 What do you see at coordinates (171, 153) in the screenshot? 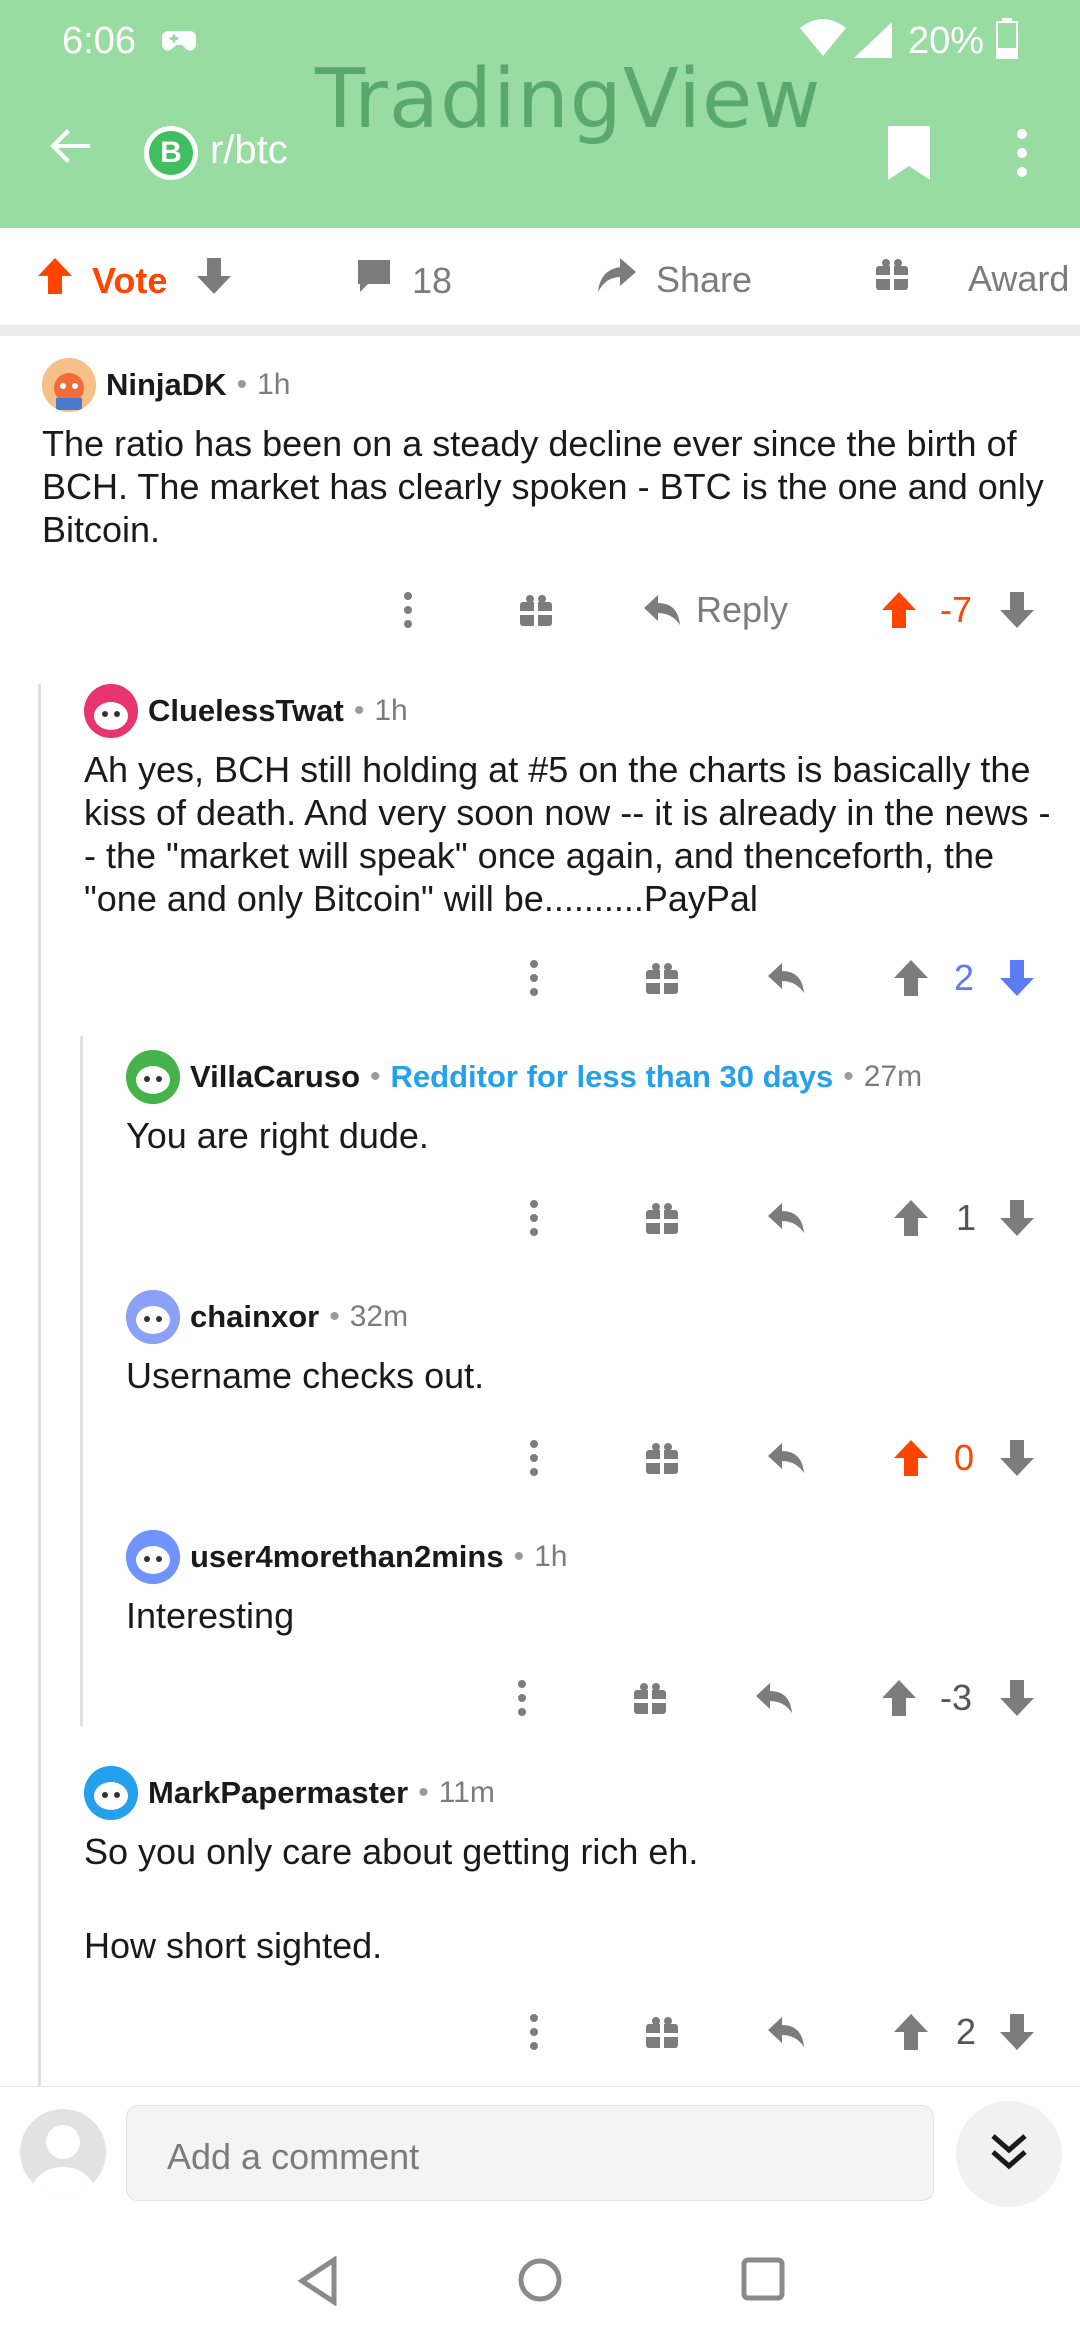
I see `subreddit-icon: B` at bounding box center [171, 153].